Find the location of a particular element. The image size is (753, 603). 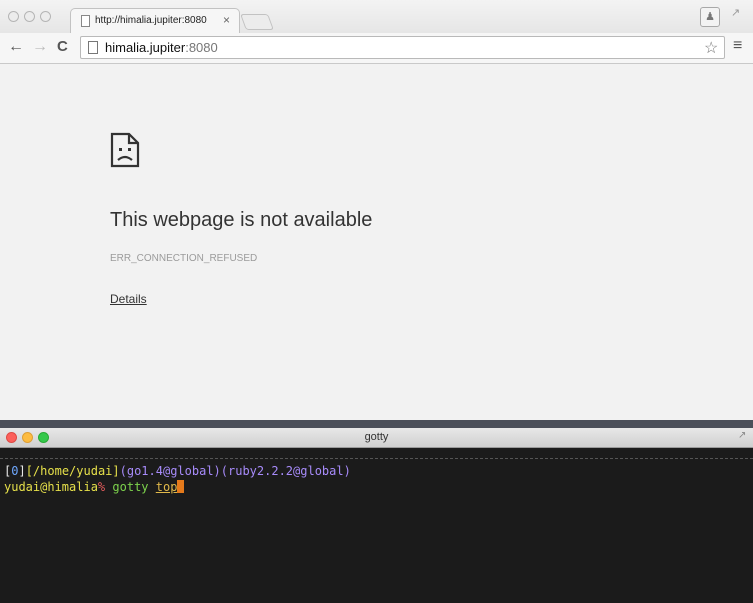

url-text: himalia.jupiter:8080 is located at coordinates (161, 47).